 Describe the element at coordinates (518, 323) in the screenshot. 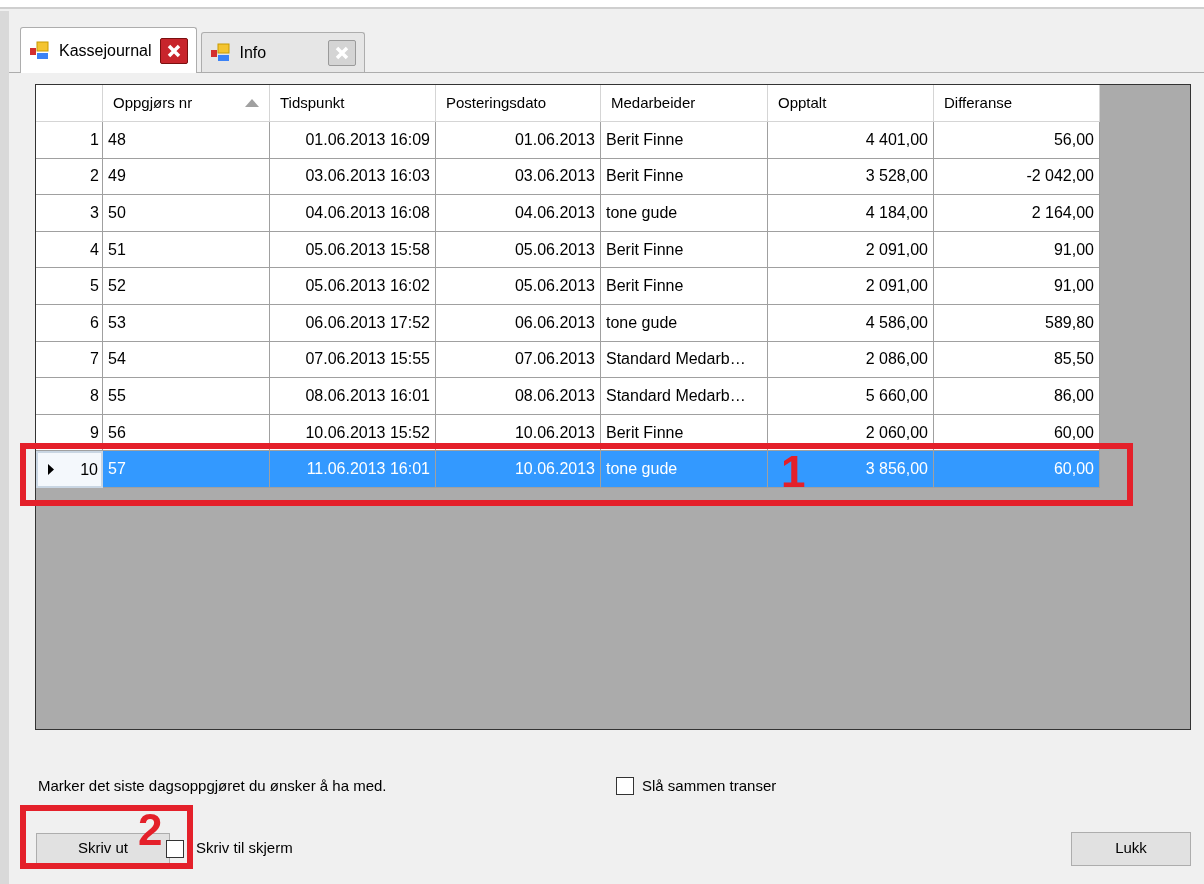

I see `table-cell: 06.06.2013` at that location.